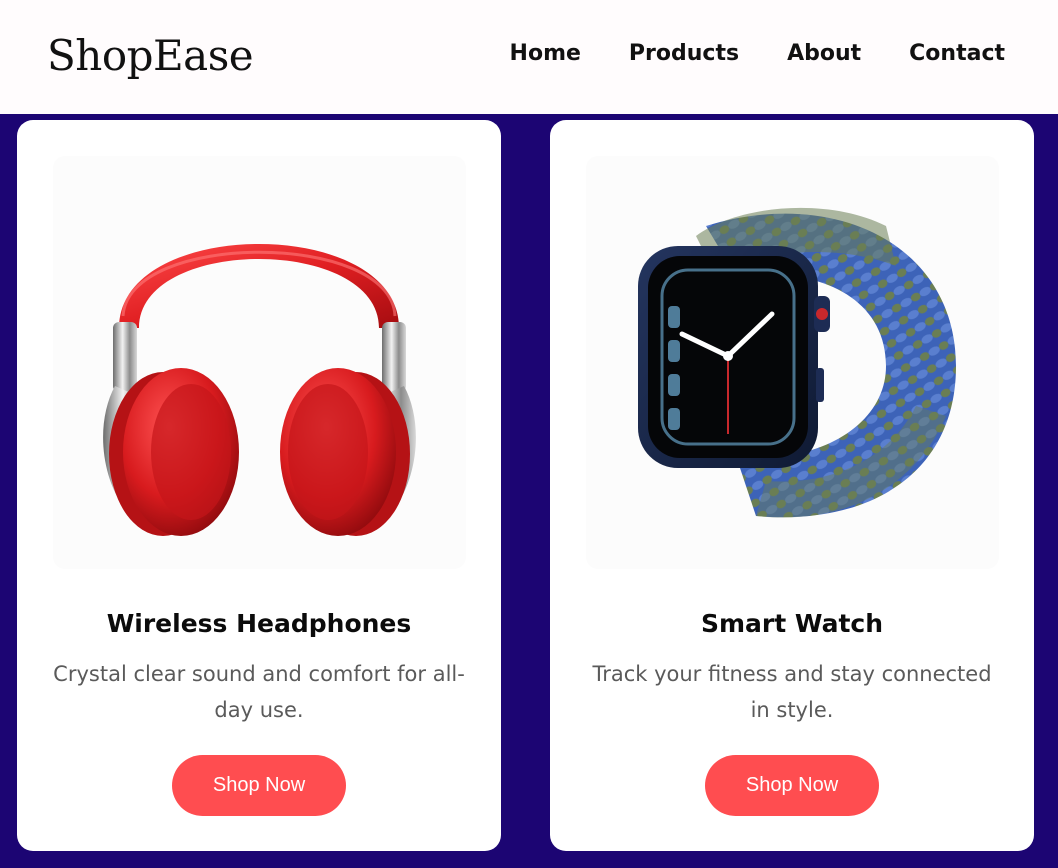  I want to click on site-header: ShopEase Home Products About Contact, so click(529, 57).